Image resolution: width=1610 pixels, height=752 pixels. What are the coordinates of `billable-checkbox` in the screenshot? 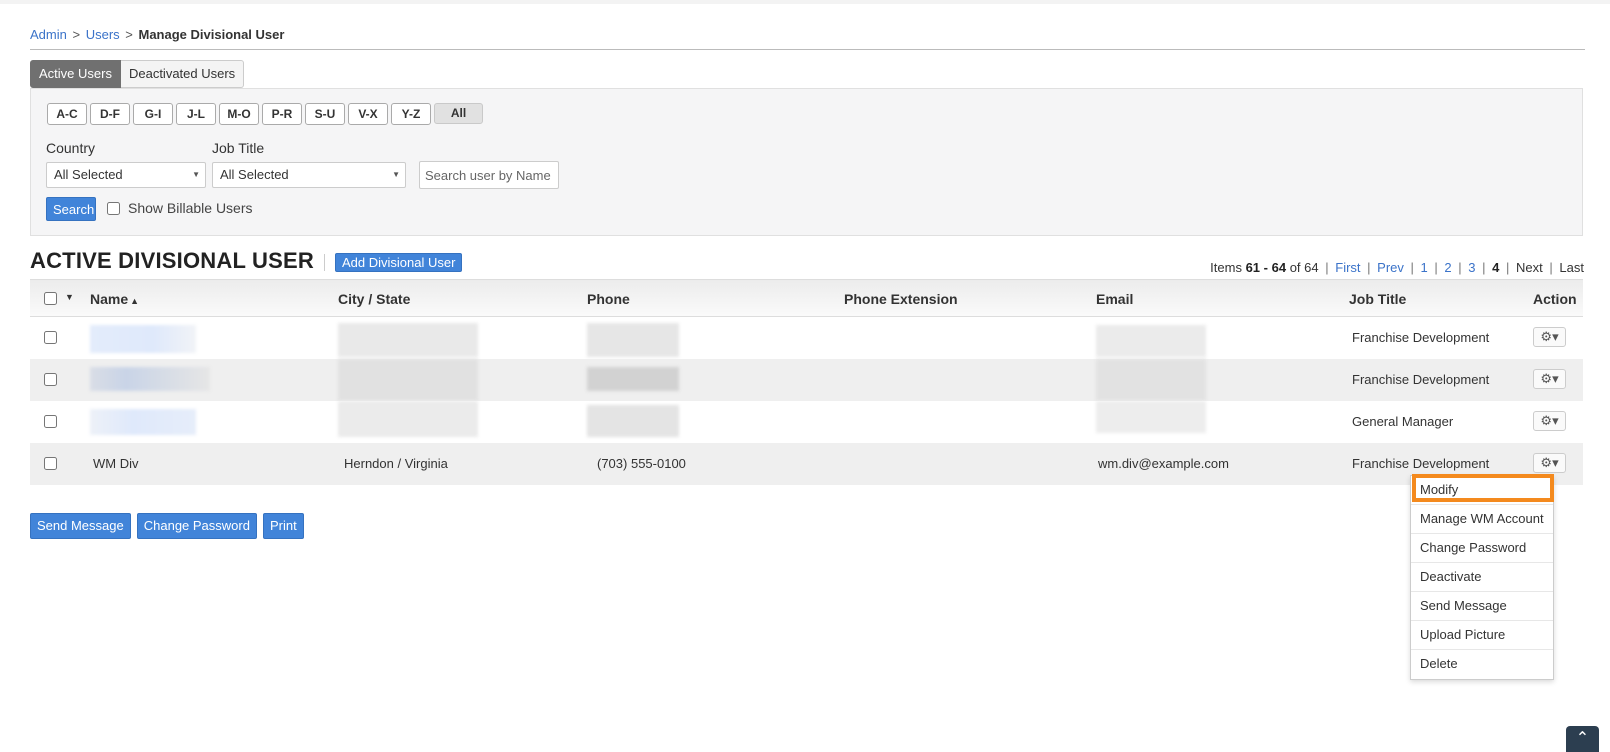 It's located at (113, 208).